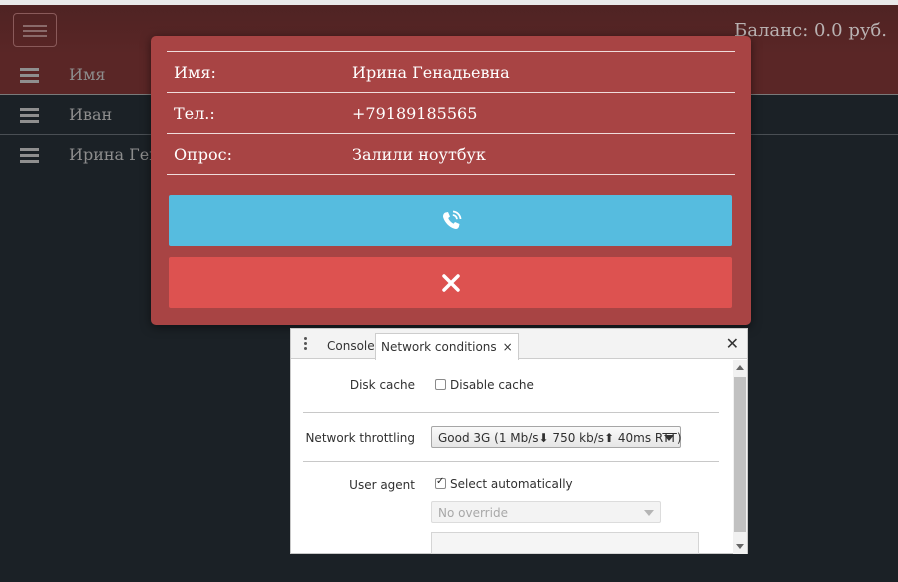 The height and width of the screenshot is (582, 898). Describe the element at coordinates (382, 485) in the screenshot. I see `user-agent-label: User agent` at that location.